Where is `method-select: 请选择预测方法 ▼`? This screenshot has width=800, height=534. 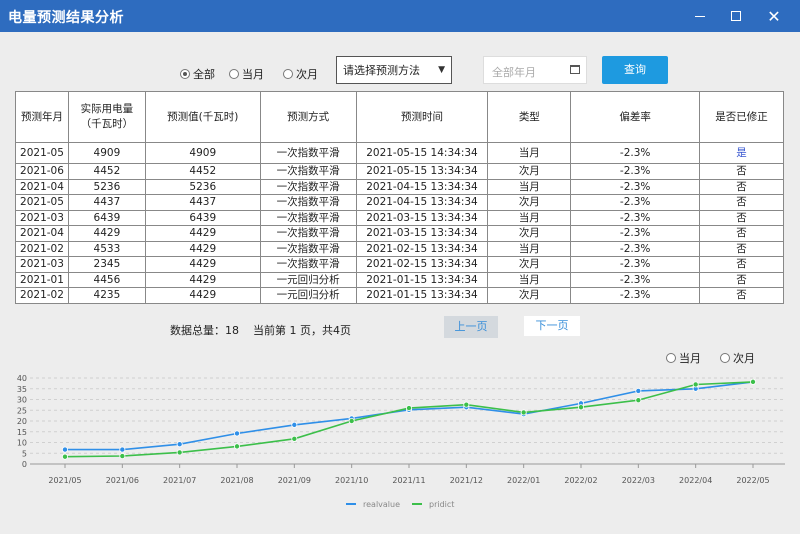
method-select: 请选择预测方法 ▼ is located at coordinates (394, 70).